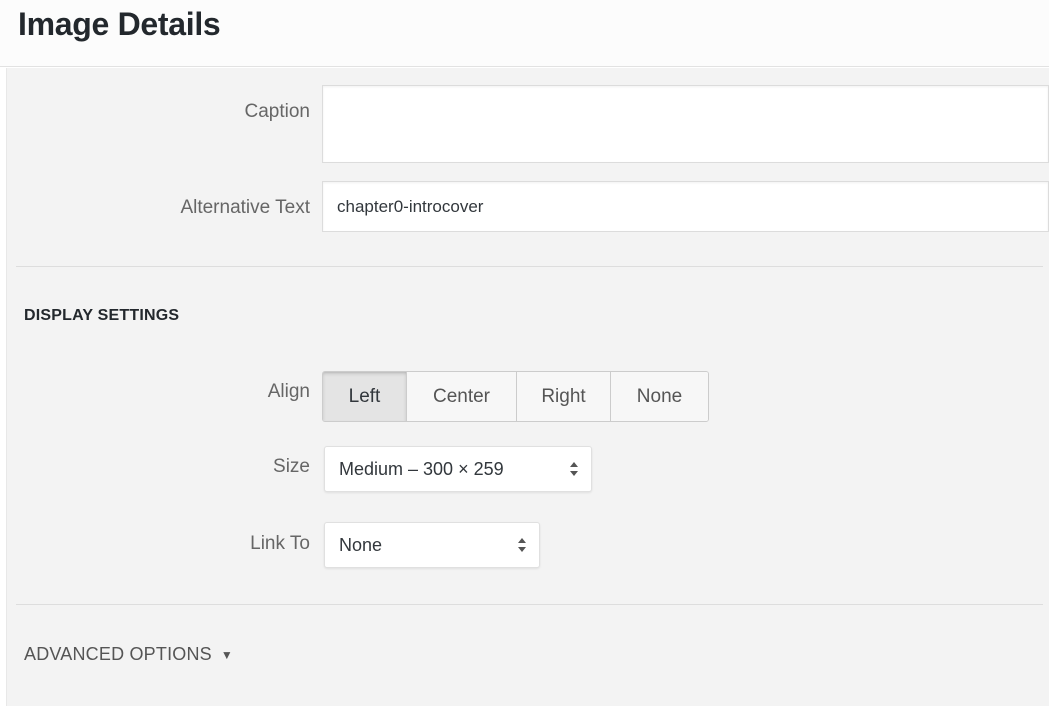 Image resolution: width=1049 pixels, height=706 pixels. Describe the element at coordinates (288, 391) in the screenshot. I see `align-label: Align` at that location.